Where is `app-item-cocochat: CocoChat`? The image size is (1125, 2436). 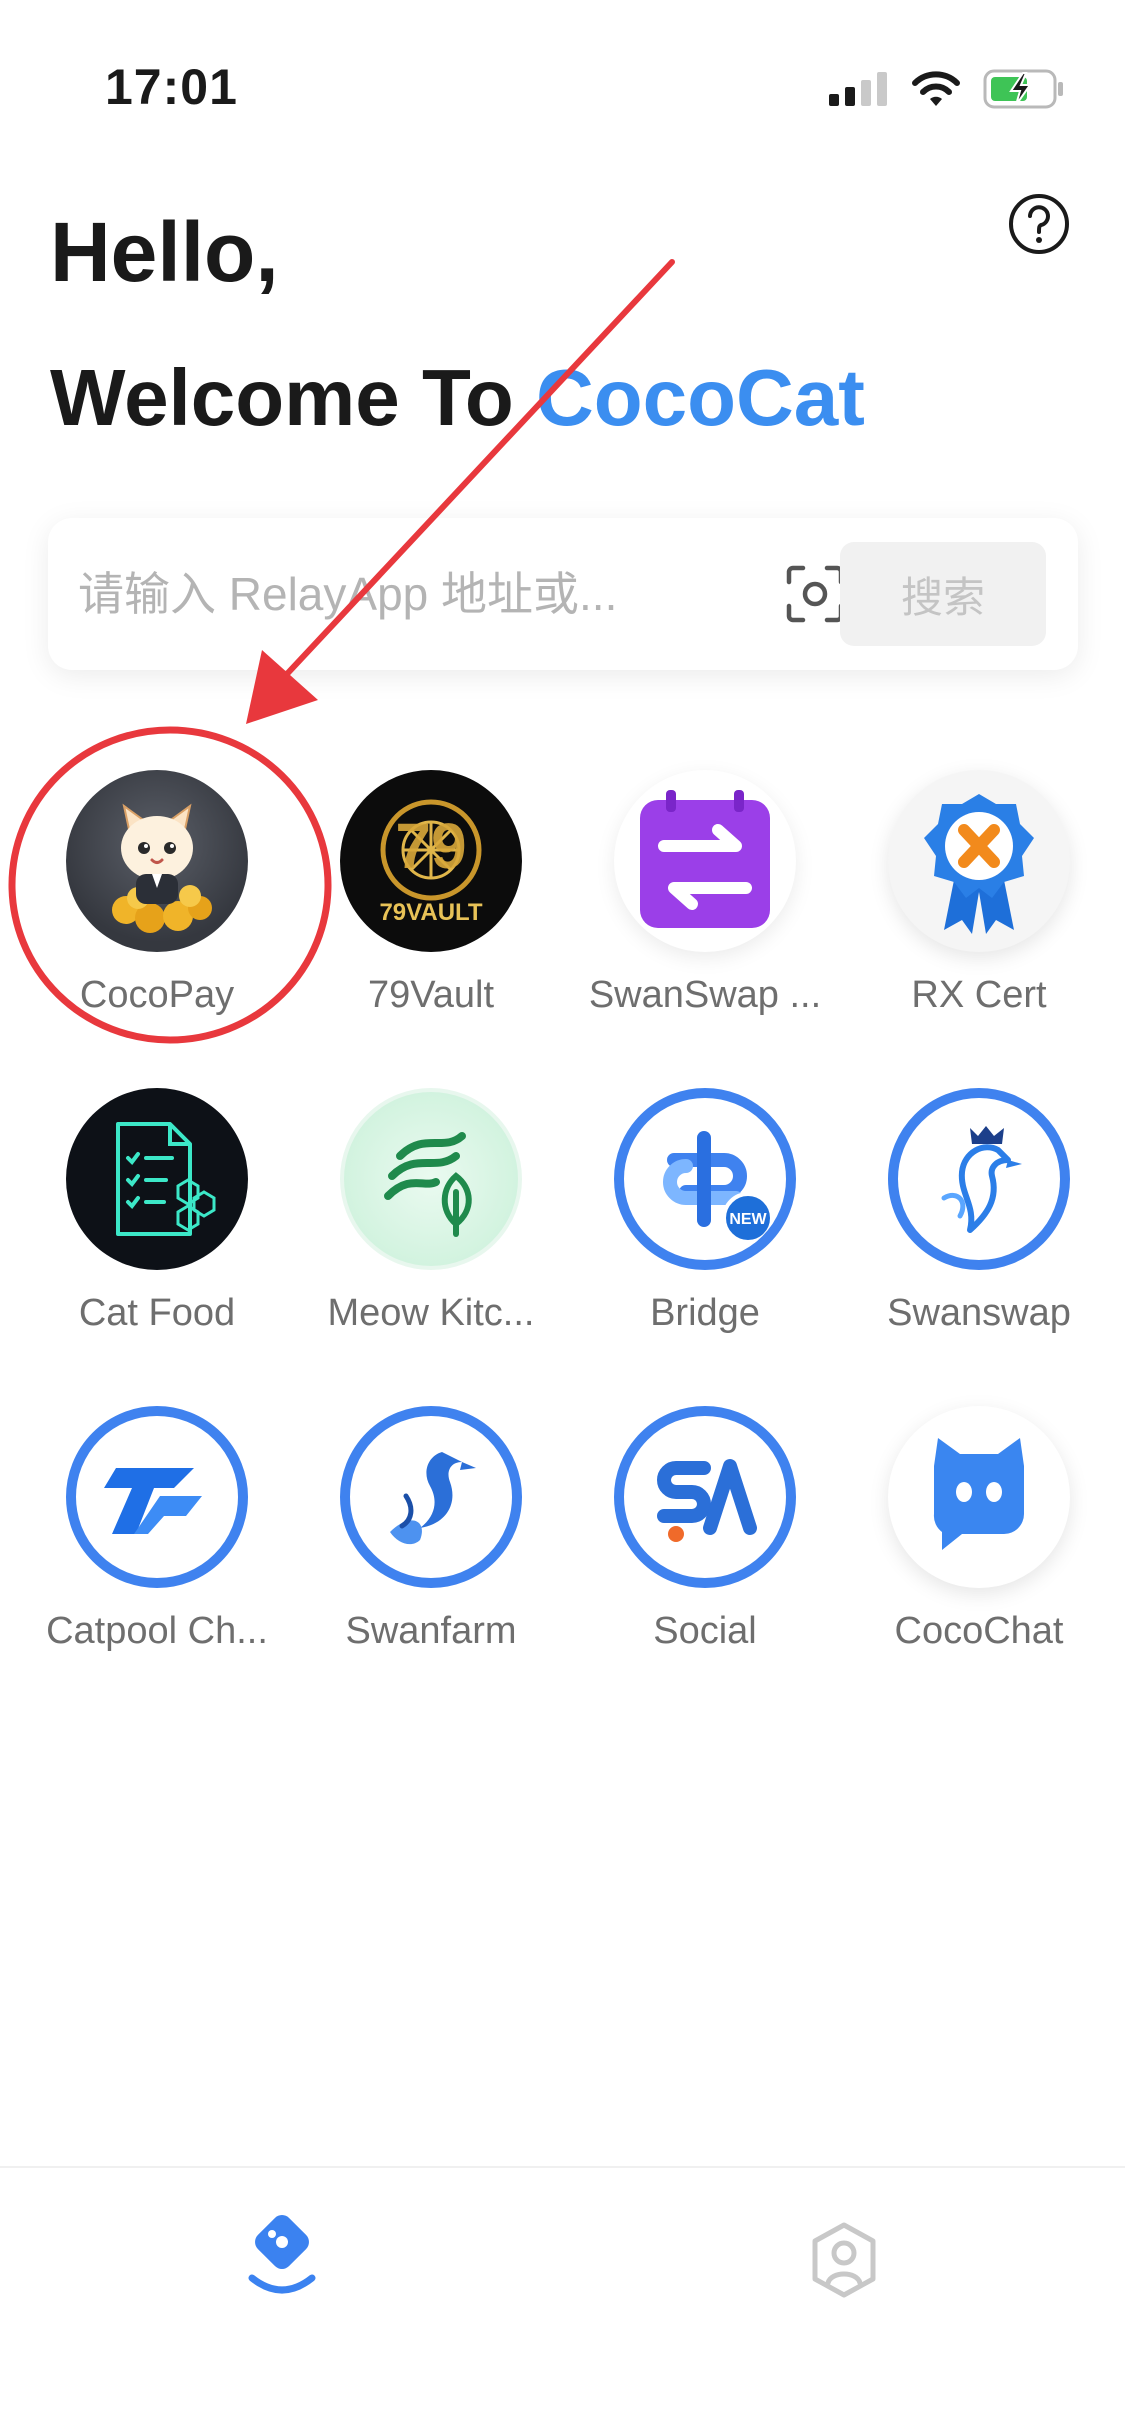
app-item-cocochat: CocoChat is located at coordinates (979, 1565).